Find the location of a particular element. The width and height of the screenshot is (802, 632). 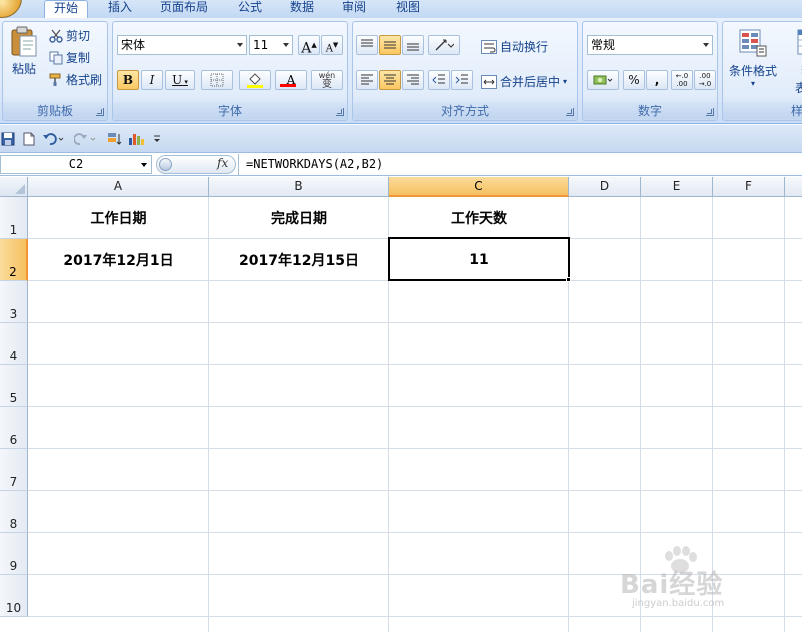

align-right-icon is located at coordinates (413, 79).